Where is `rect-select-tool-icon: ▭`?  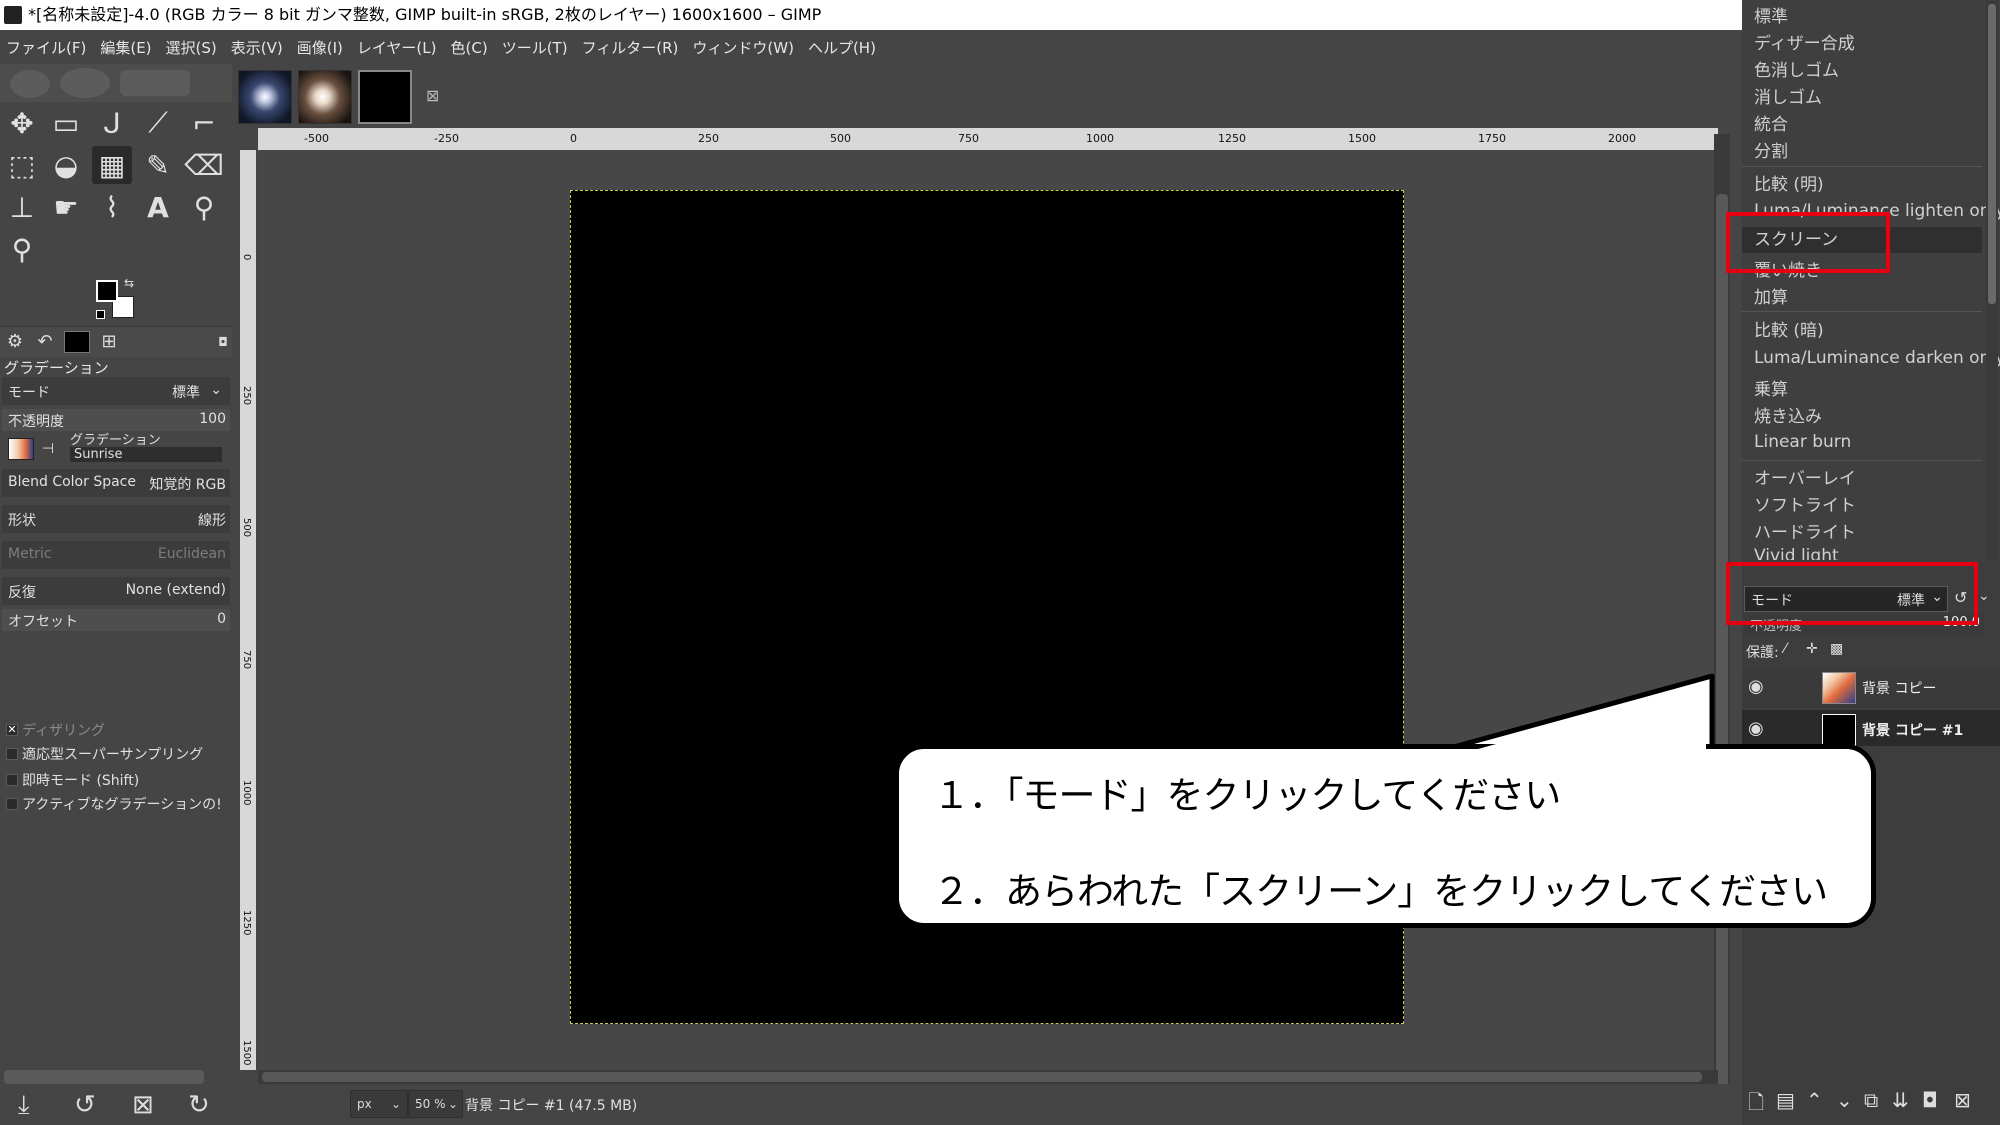
rect-select-tool-icon: ▭ is located at coordinates (66, 123).